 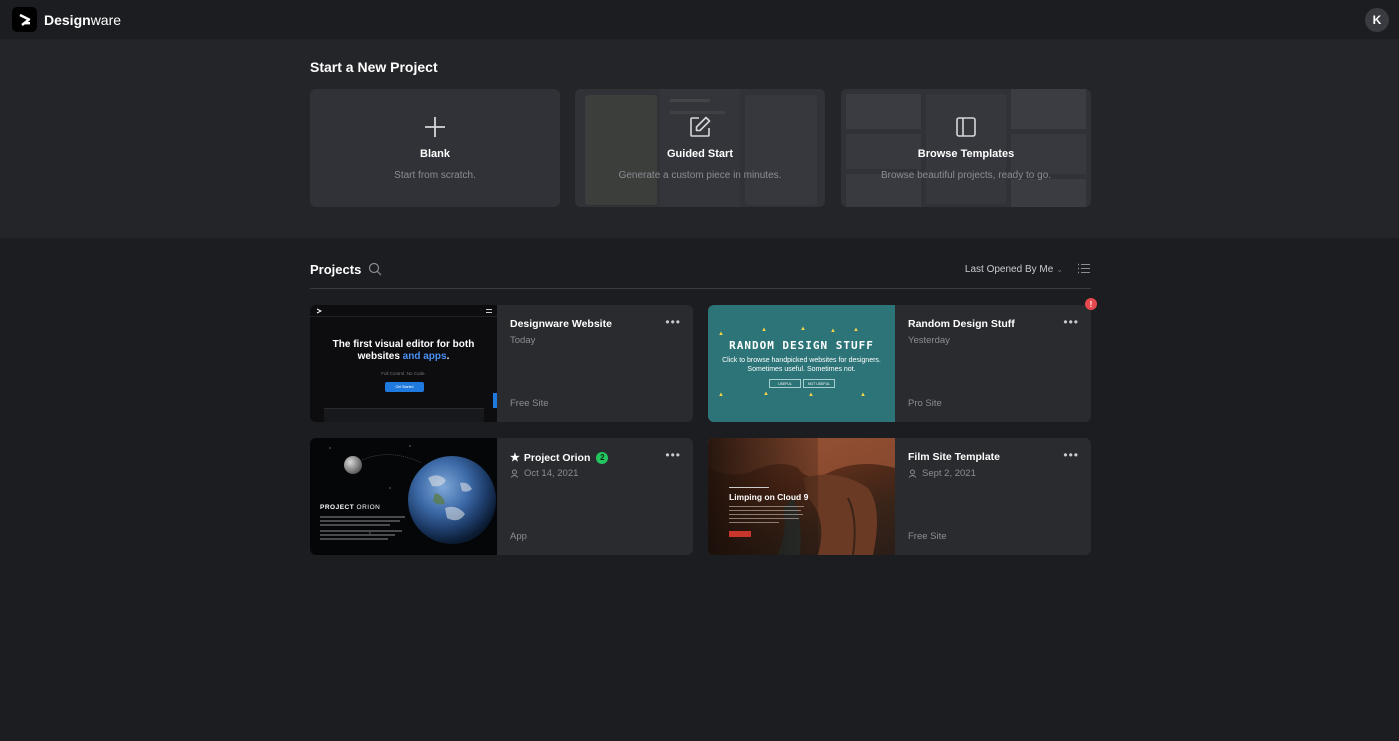 I want to click on project-name: Film Site Template, so click(x=954, y=457).